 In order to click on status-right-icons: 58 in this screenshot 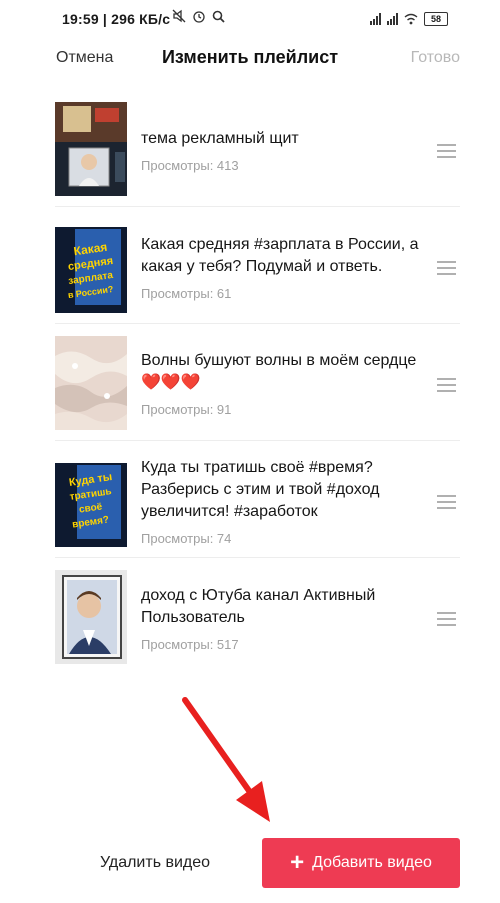, I will do `click(409, 19)`.